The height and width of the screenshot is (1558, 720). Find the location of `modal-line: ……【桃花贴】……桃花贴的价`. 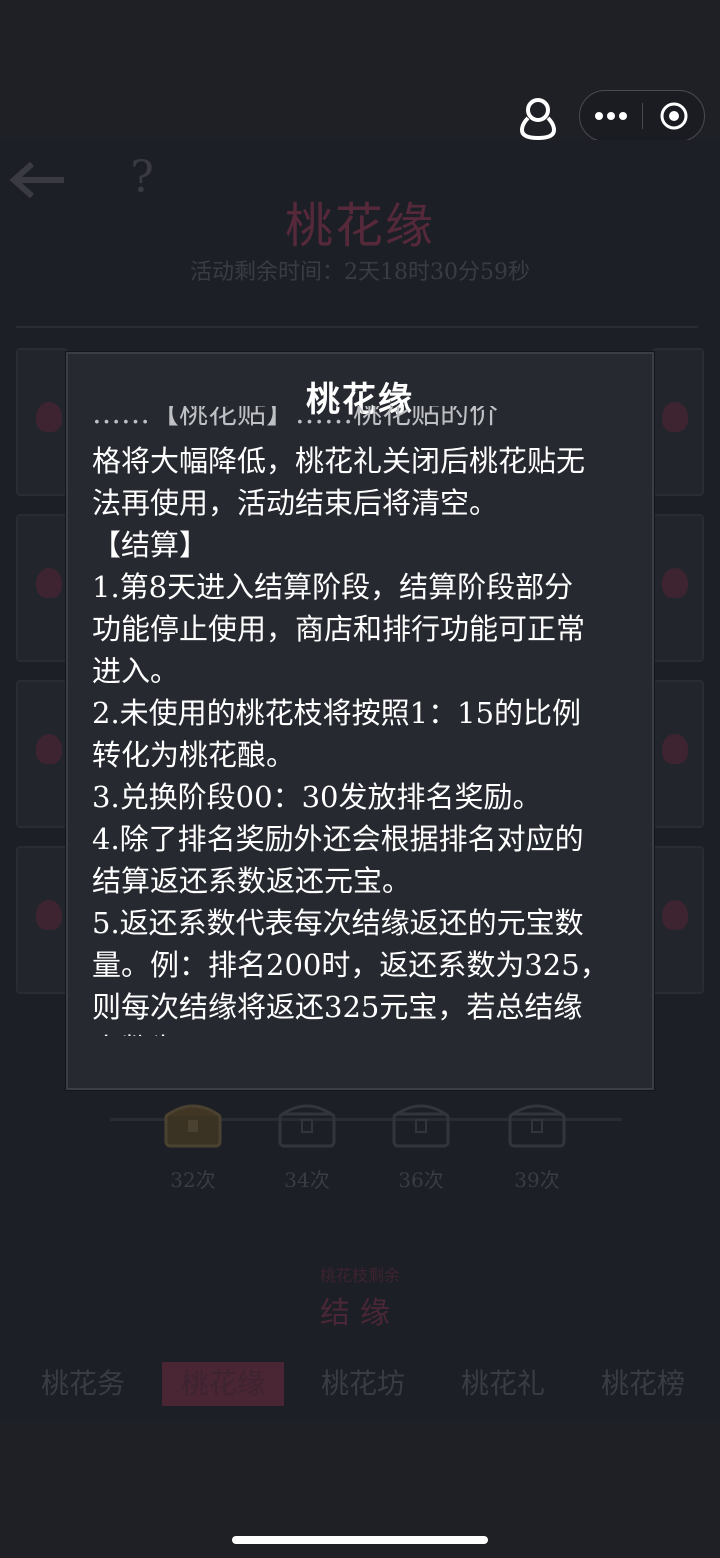

modal-line: ……【桃花贴】……桃花贴的价 is located at coordinates (295, 418).